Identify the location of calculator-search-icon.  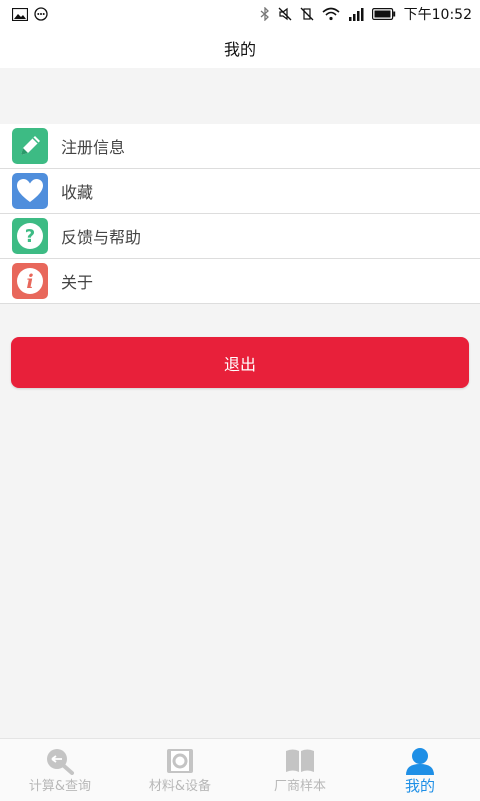
(60, 761).